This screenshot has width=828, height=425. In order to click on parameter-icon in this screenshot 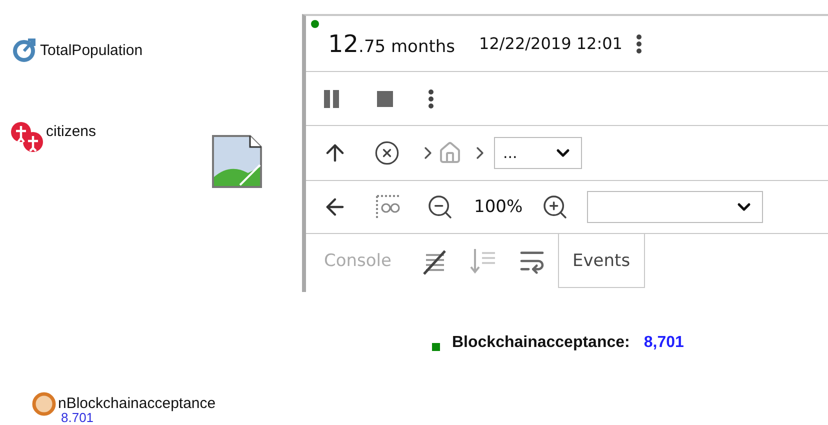, I will do `click(25, 50)`.